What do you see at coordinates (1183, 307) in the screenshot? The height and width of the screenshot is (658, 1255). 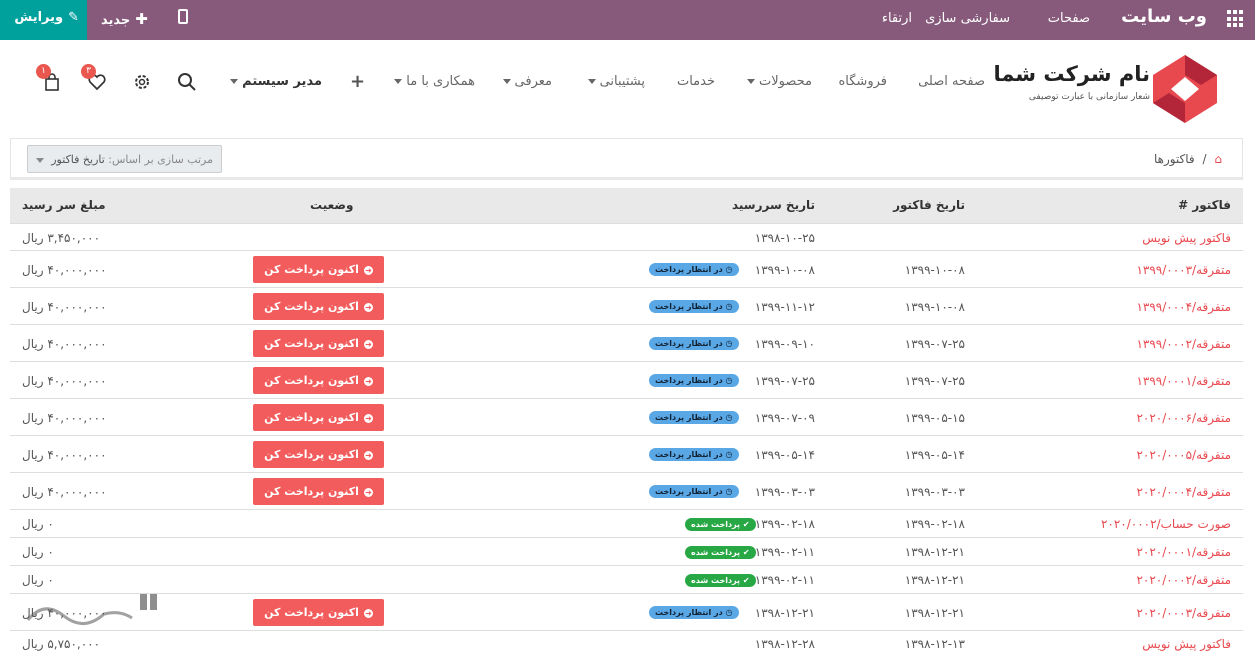 I see `invoice-link: متفرقه/۱۳۹۹/۰۰۰۴` at bounding box center [1183, 307].